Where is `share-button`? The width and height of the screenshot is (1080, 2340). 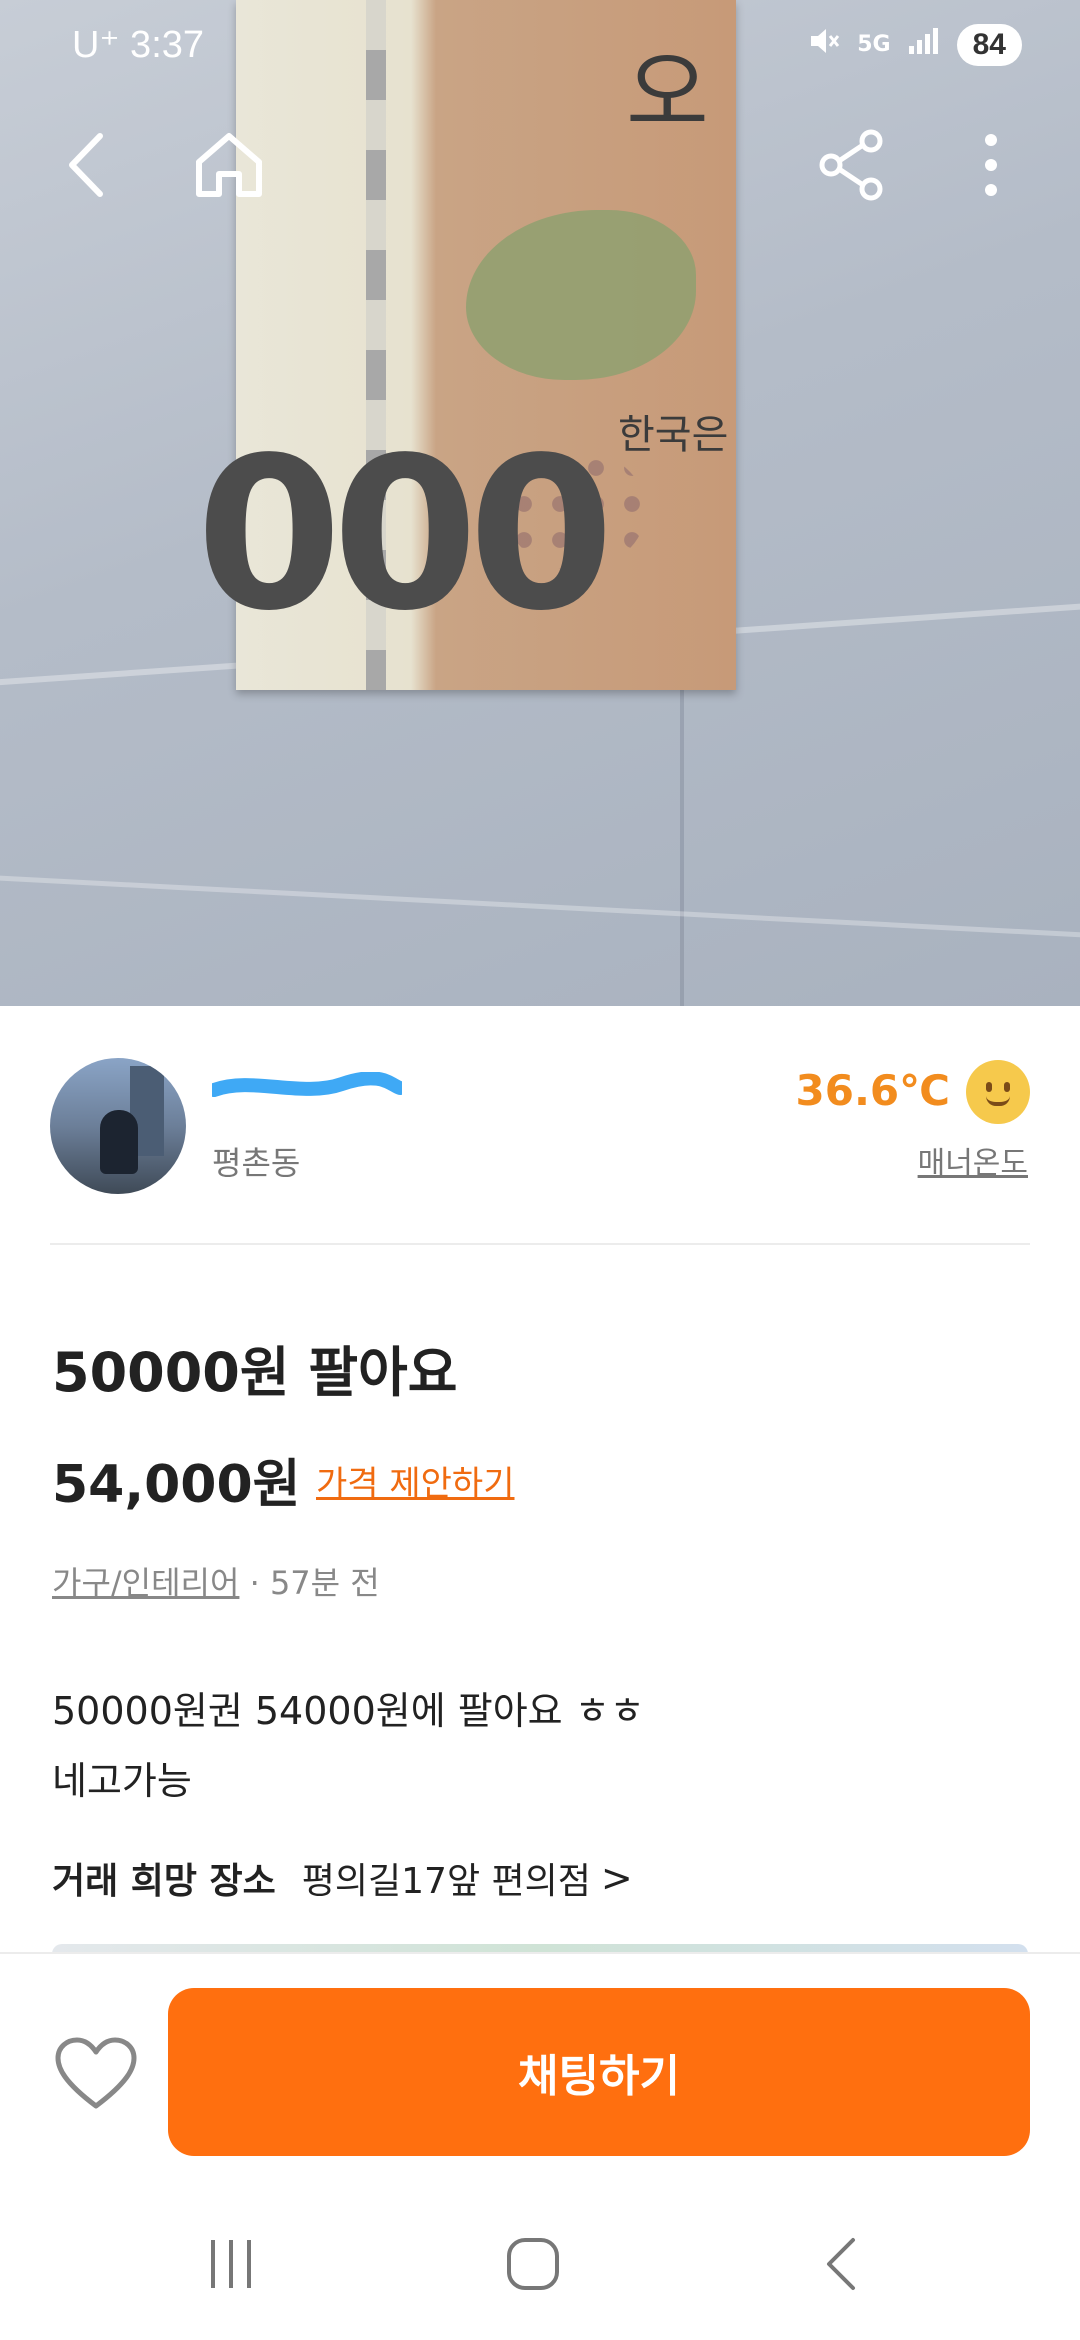 share-button is located at coordinates (851, 165).